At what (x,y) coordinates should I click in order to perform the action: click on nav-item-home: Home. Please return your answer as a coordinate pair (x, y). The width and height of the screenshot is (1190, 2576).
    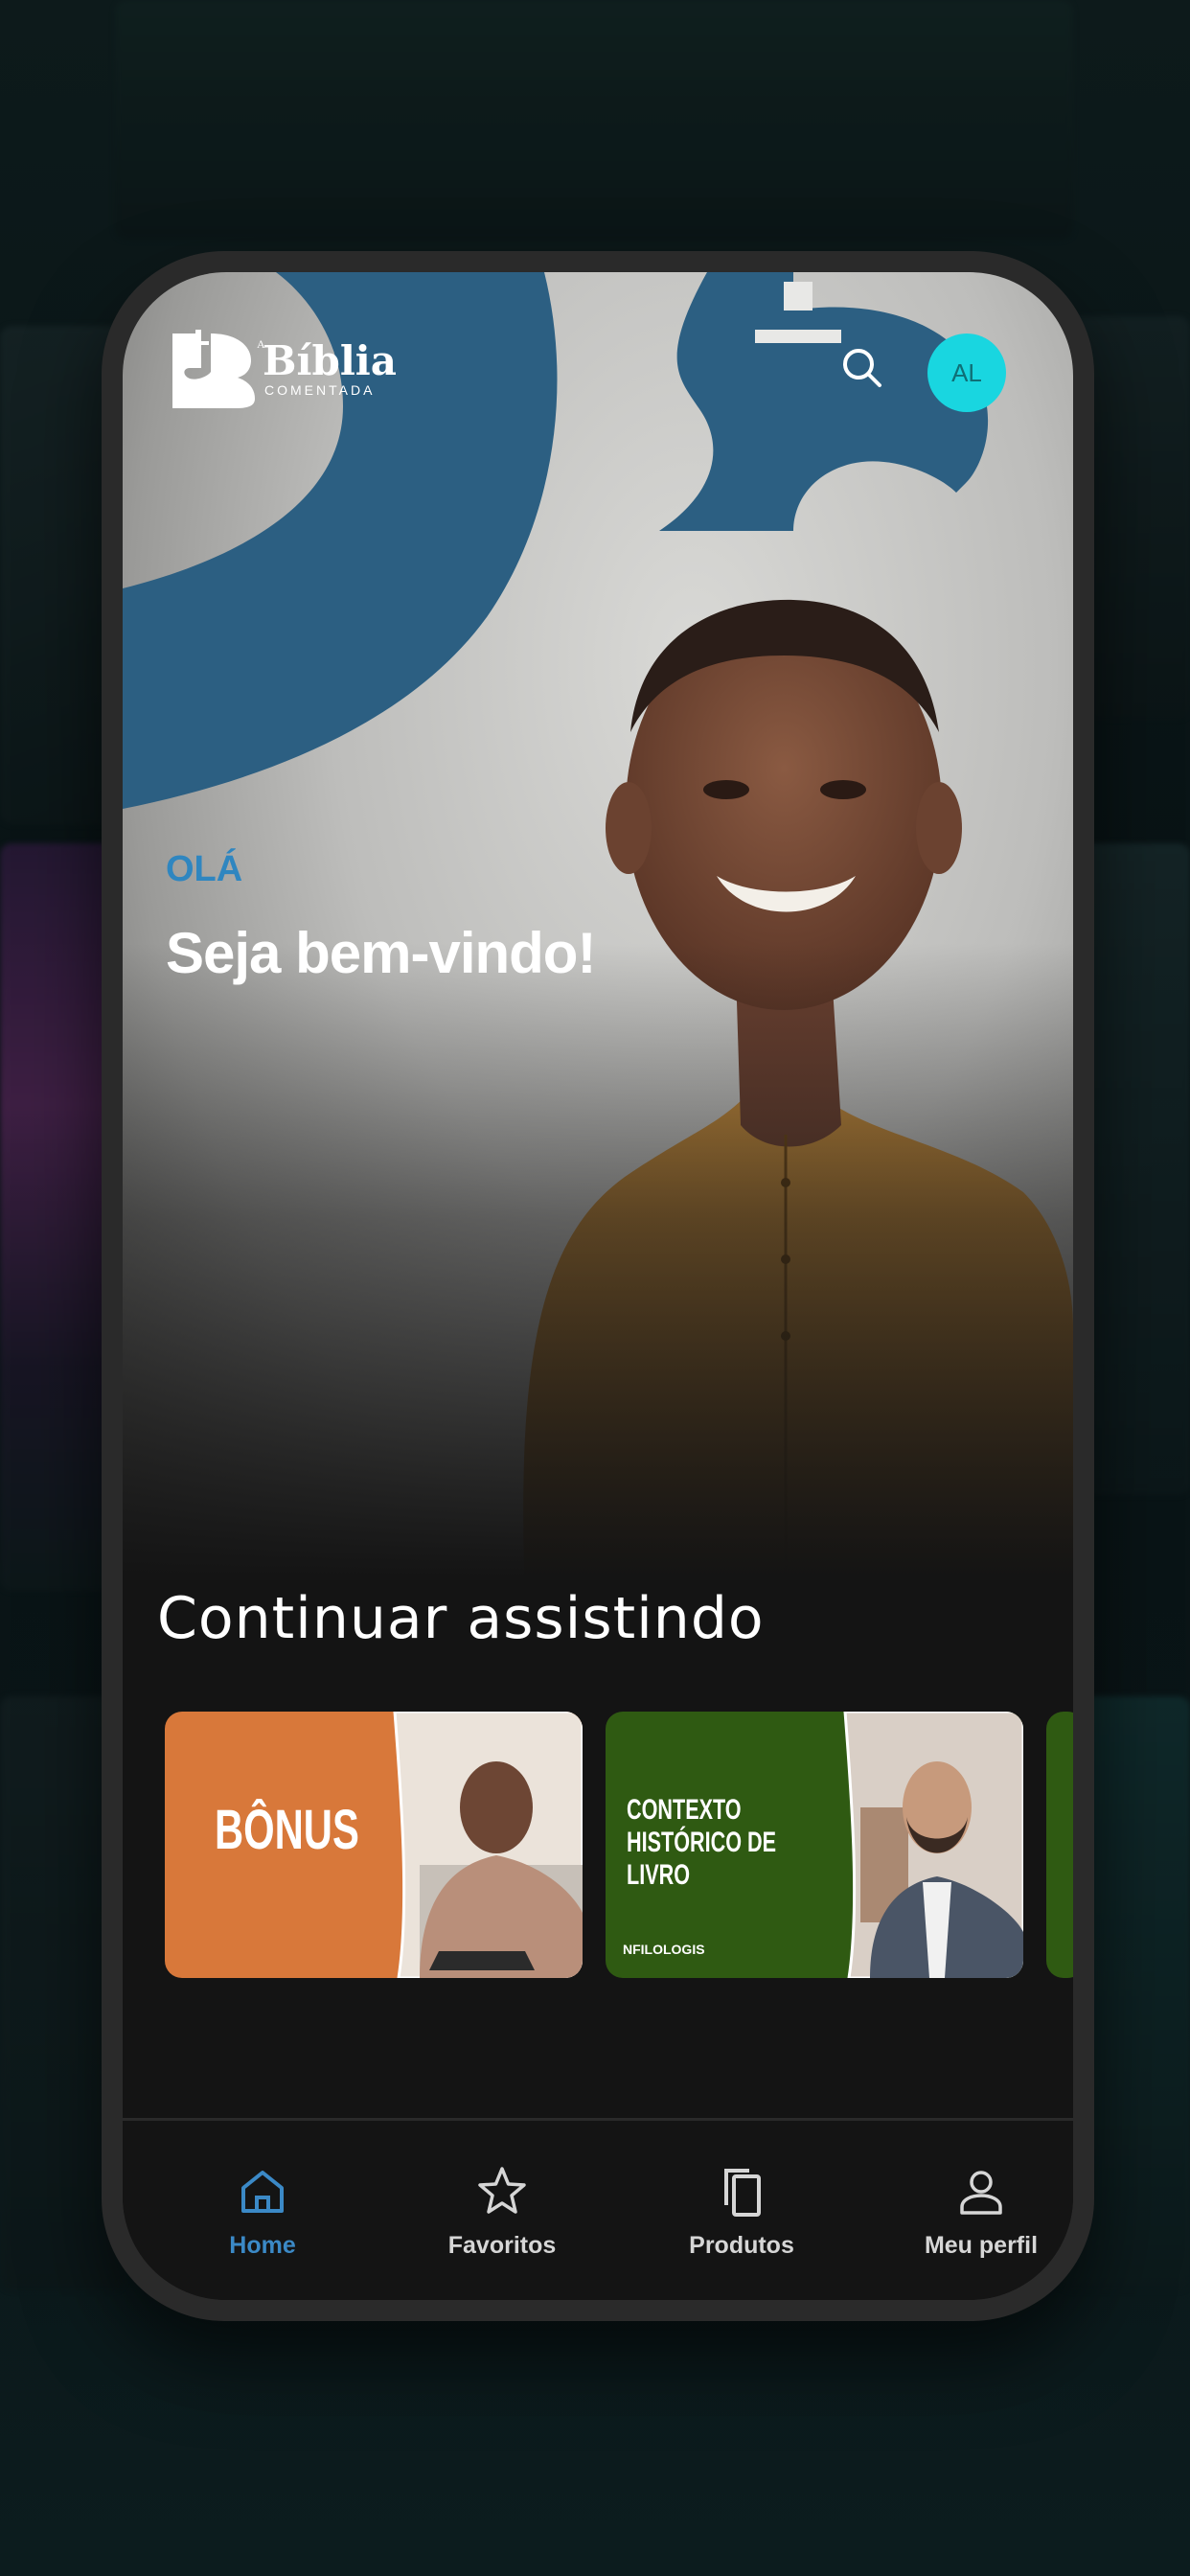
    Looking at the image, I should click on (263, 2210).